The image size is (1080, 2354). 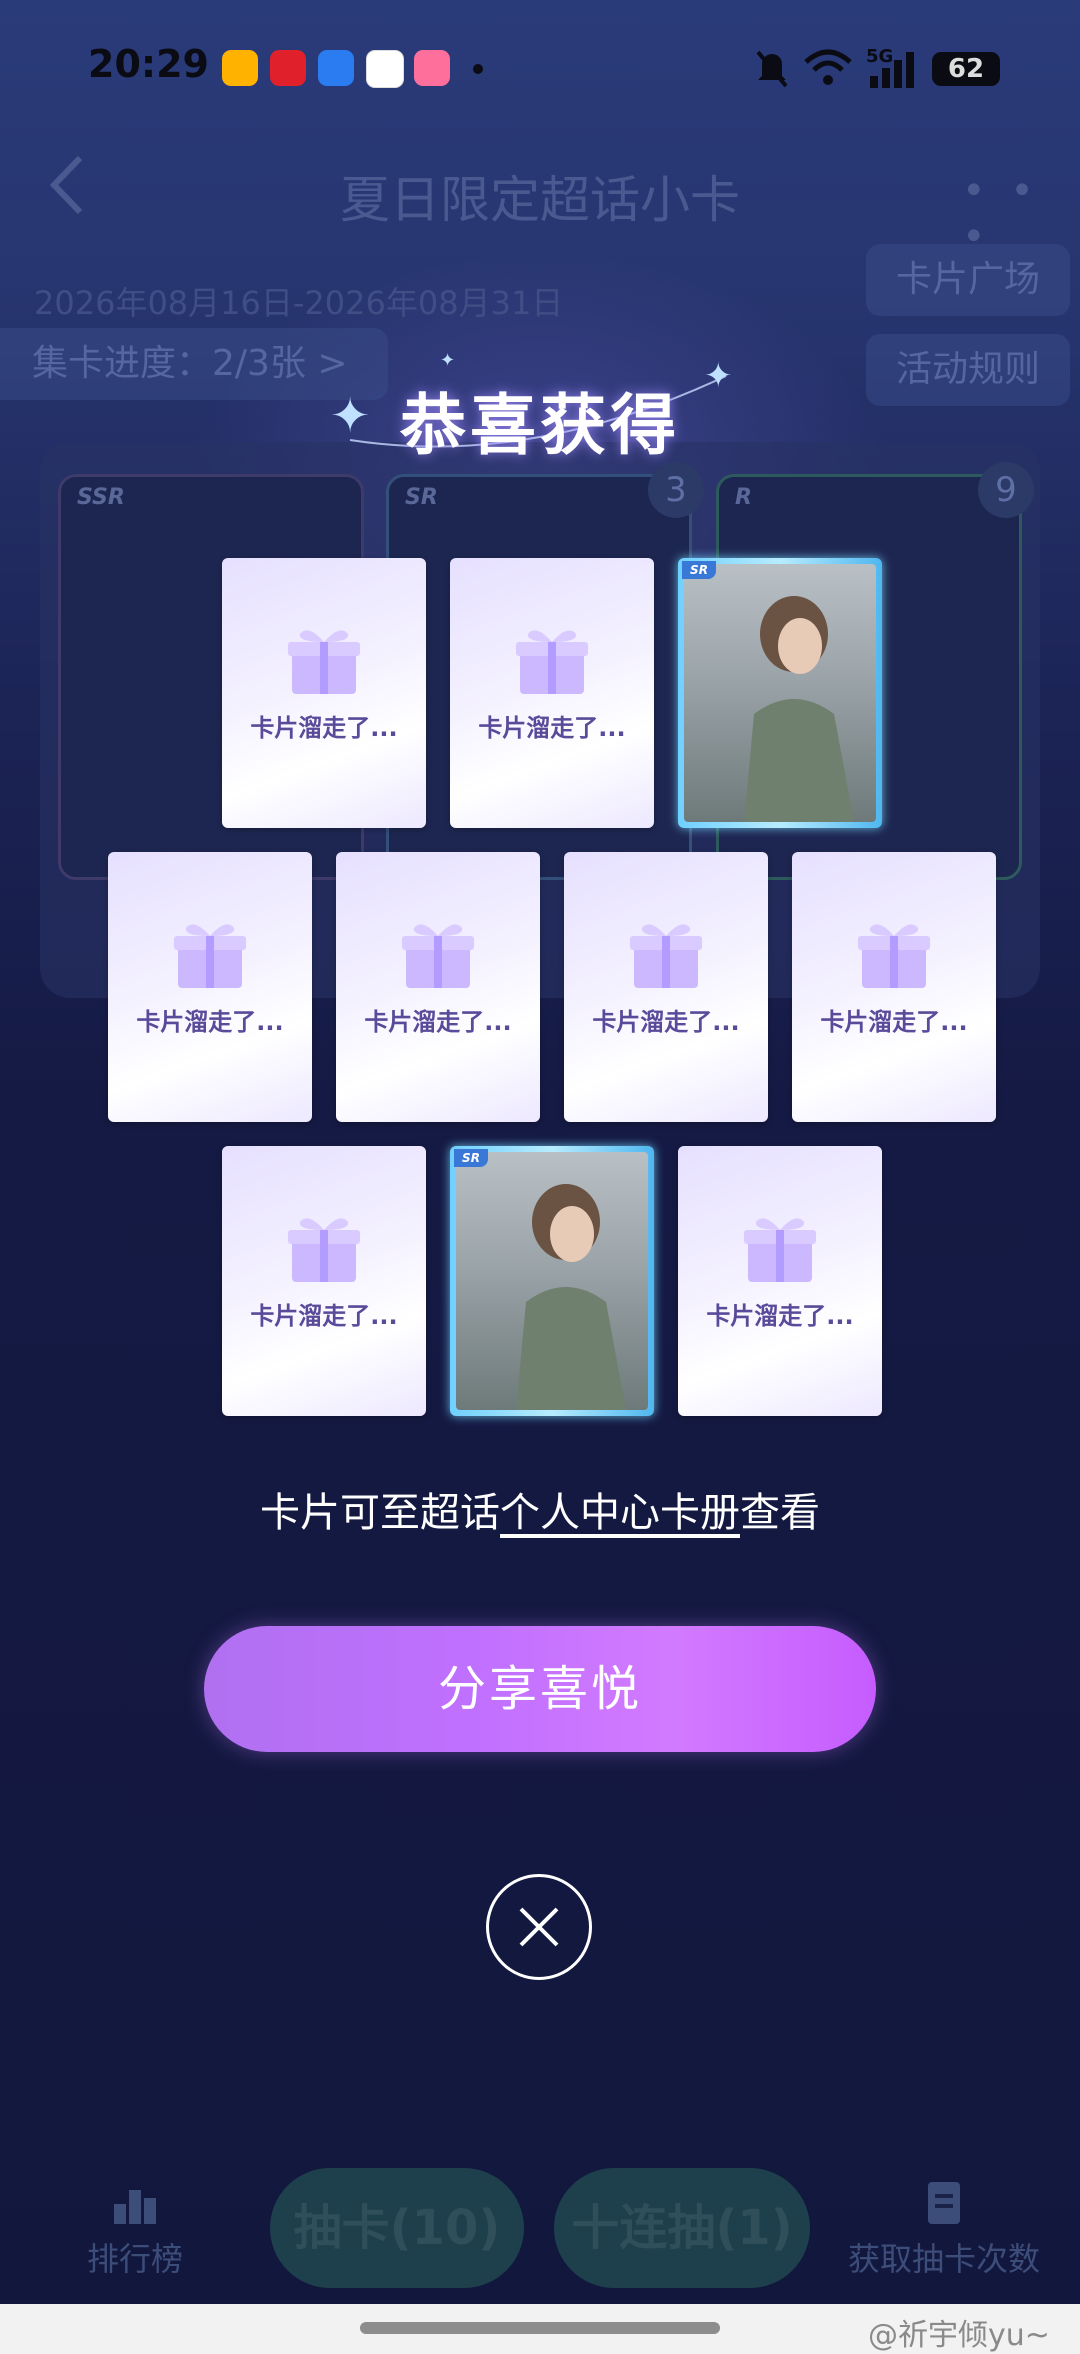 What do you see at coordinates (101, 497) in the screenshot?
I see `bg-card-tier: SSR` at bounding box center [101, 497].